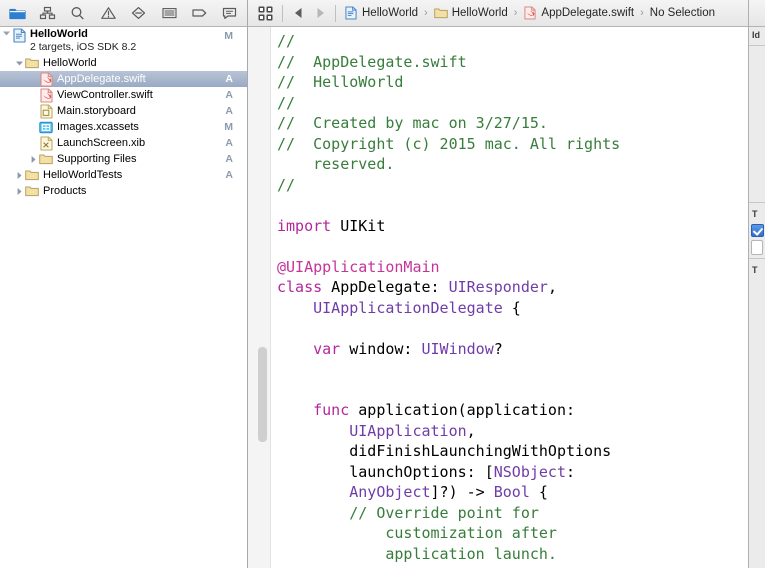 The image size is (765, 568). What do you see at coordinates (449, 143) in the screenshot?
I see `code-token: // Copyright (c) 2015 mac. All rights` at bounding box center [449, 143].